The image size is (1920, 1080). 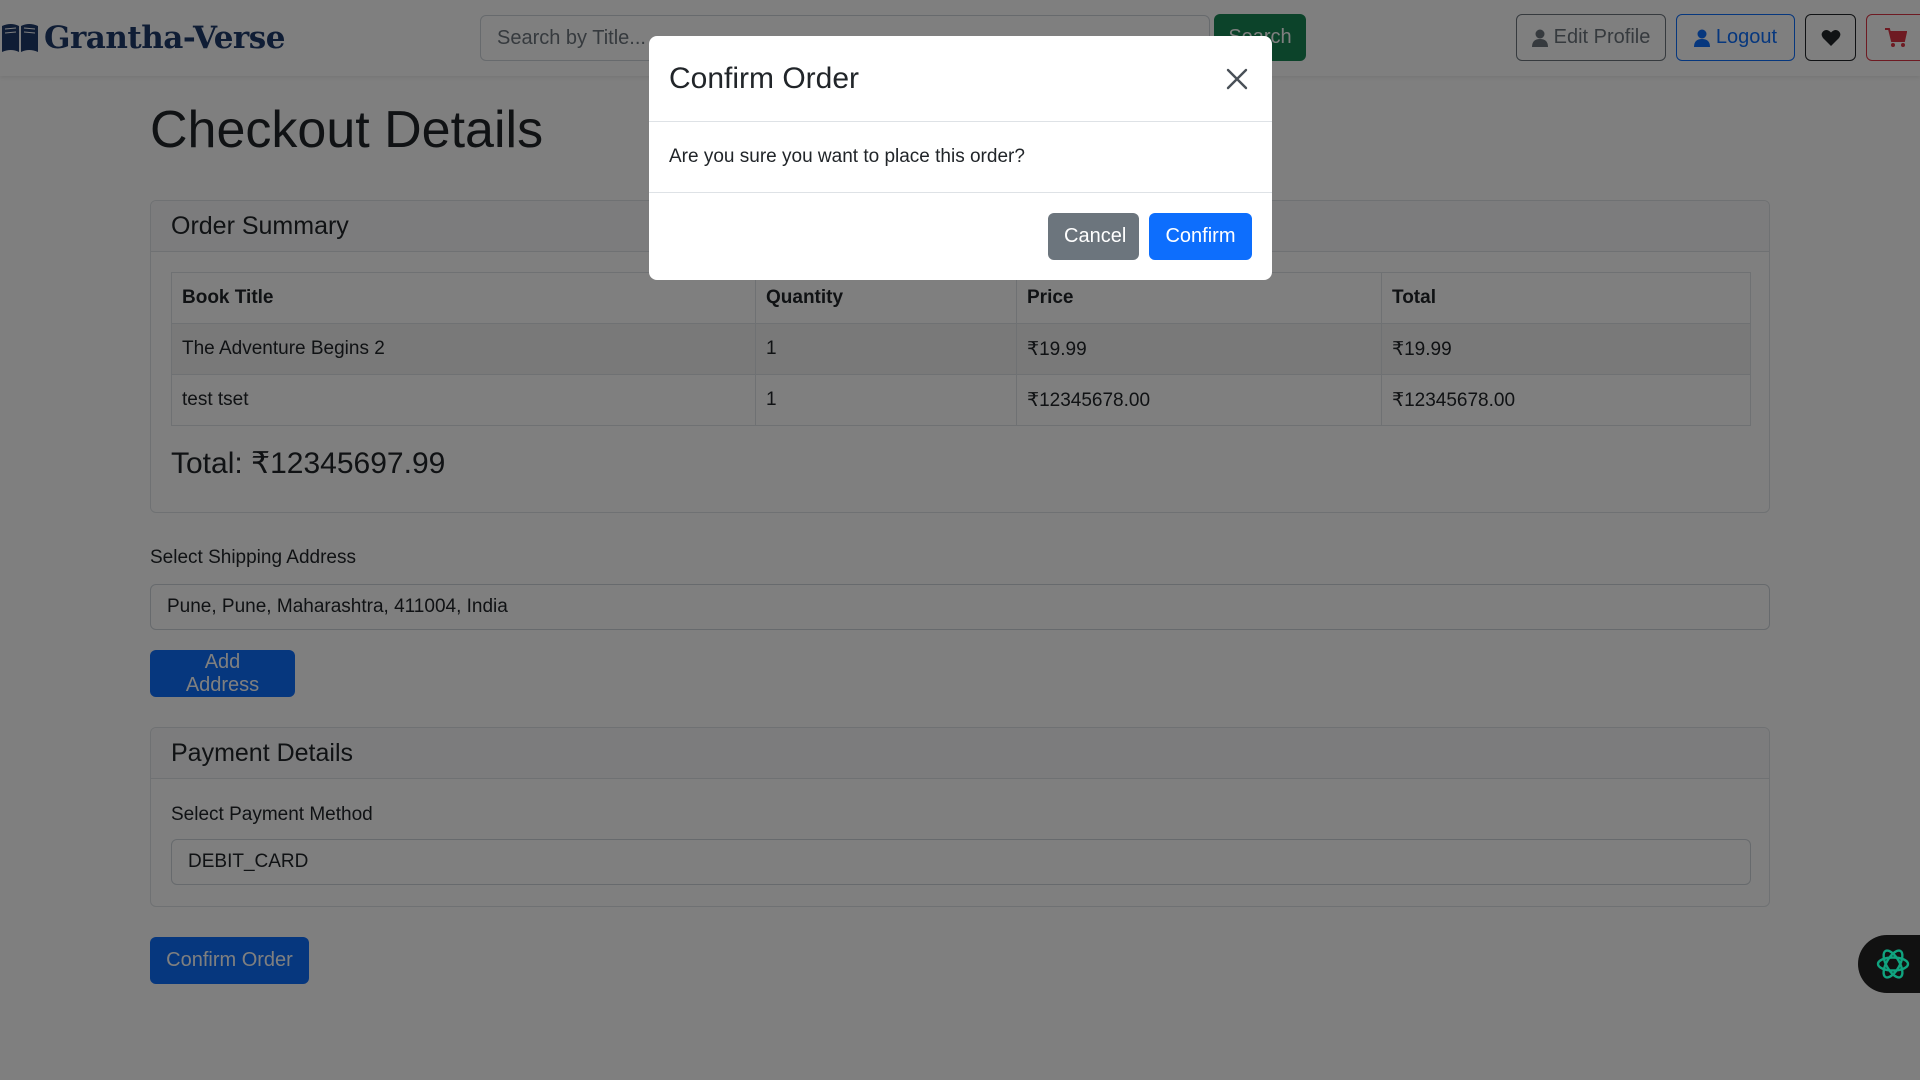 What do you see at coordinates (1200, 236) in the screenshot?
I see `confirm-button: Confirm` at bounding box center [1200, 236].